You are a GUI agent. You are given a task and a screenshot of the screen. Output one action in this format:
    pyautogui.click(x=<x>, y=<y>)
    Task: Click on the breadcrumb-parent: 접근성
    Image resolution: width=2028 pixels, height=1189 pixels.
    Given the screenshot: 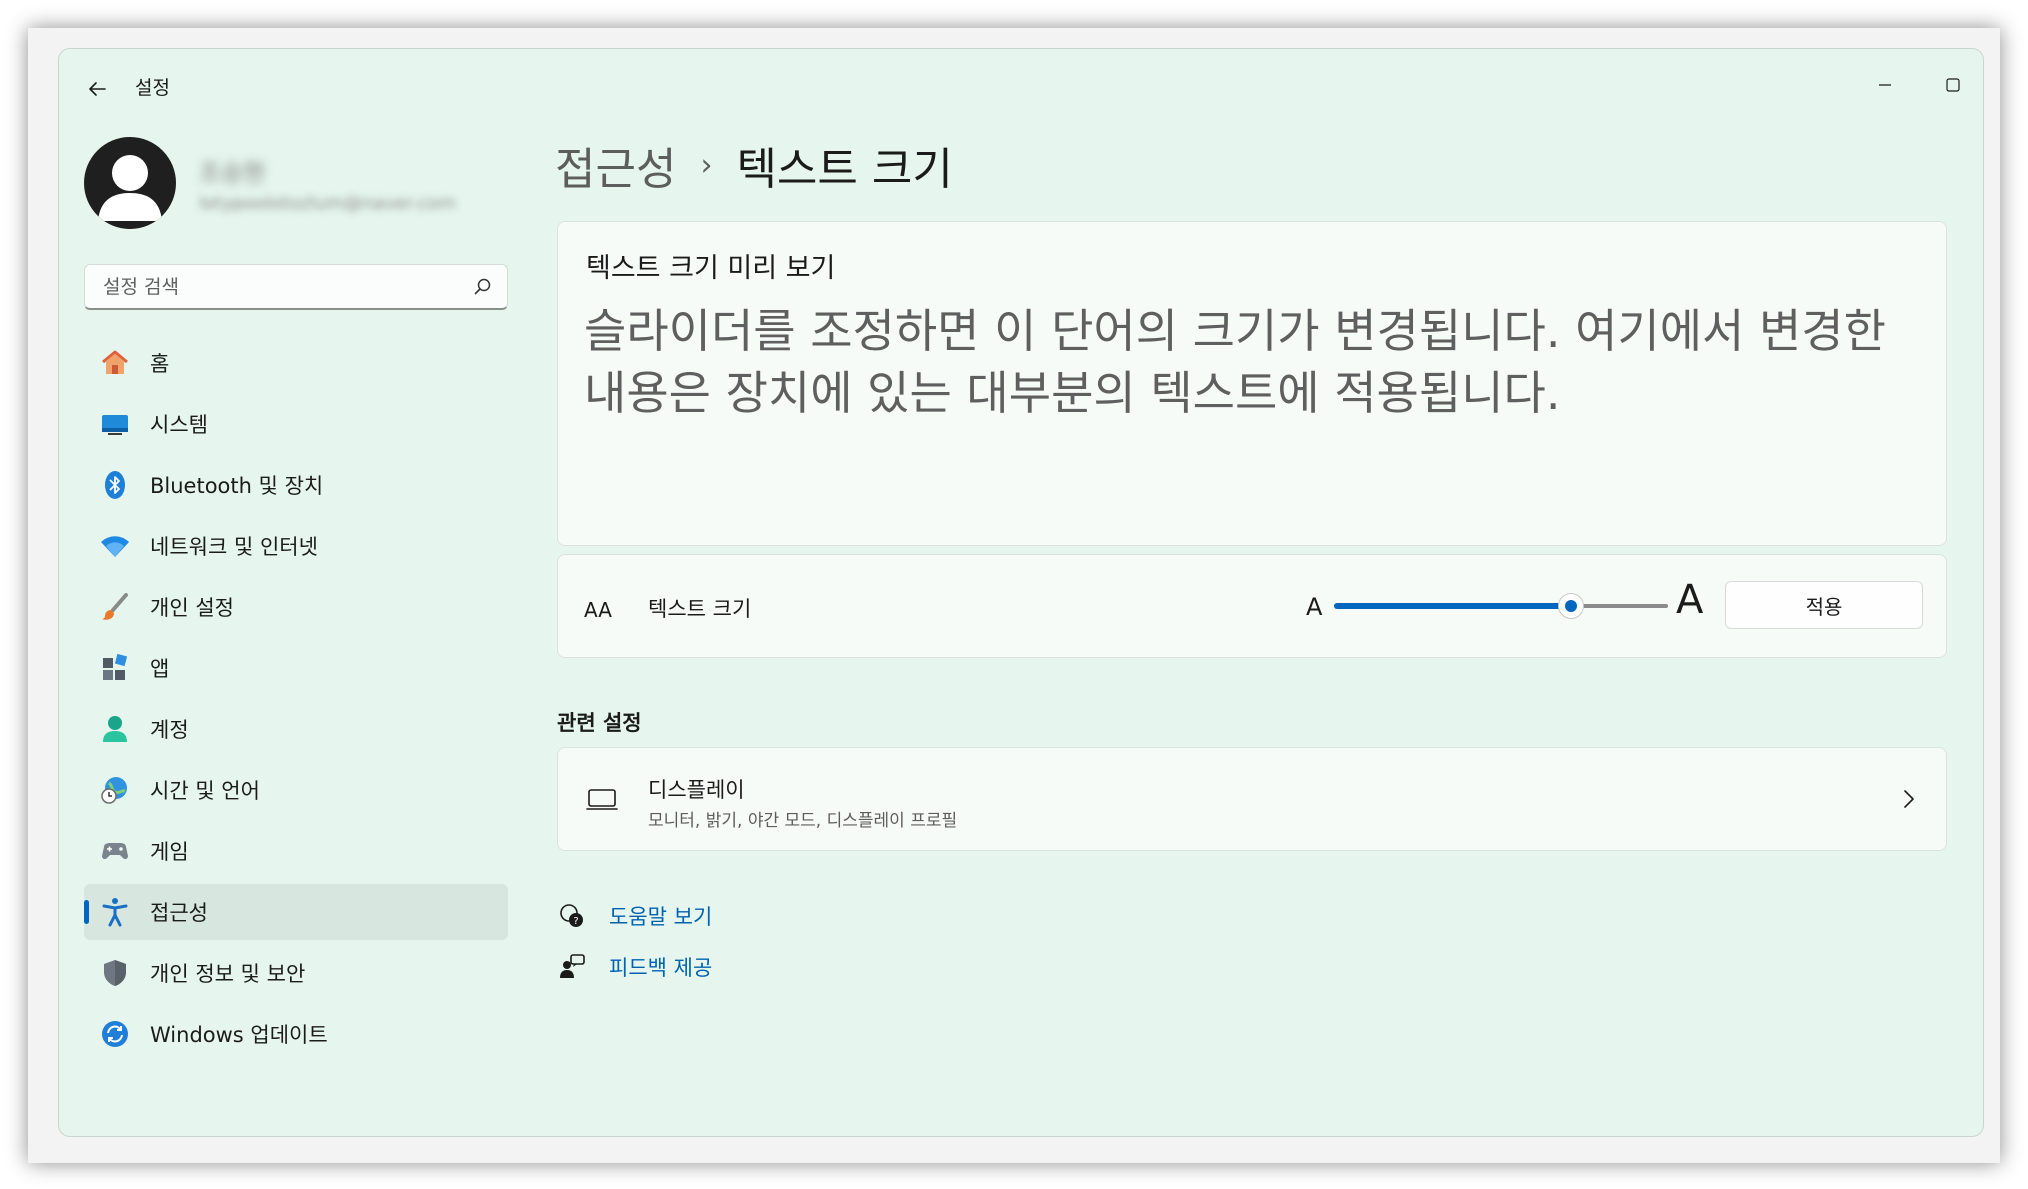 What is the action you would take?
    pyautogui.click(x=615, y=165)
    